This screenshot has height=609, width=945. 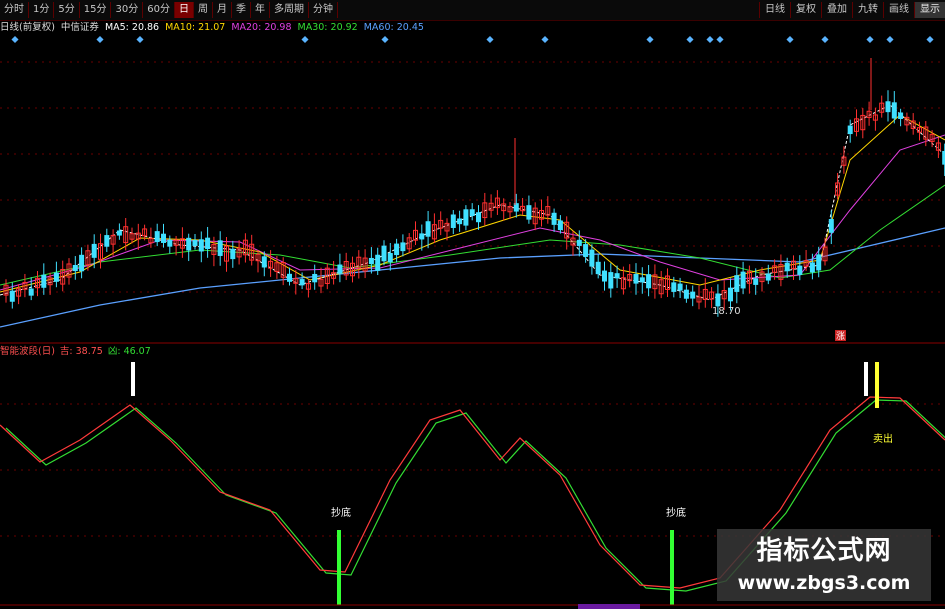 What do you see at coordinates (81, 351) in the screenshot?
I see `indicator-fast-value: 吉: 38.75` at bounding box center [81, 351].